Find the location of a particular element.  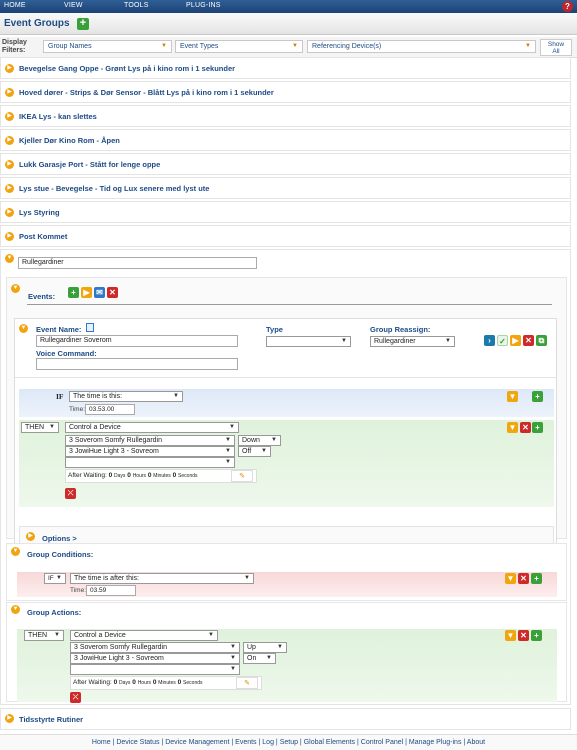

trigger-type-select: The time is this: ▼ is located at coordinates (126, 396).